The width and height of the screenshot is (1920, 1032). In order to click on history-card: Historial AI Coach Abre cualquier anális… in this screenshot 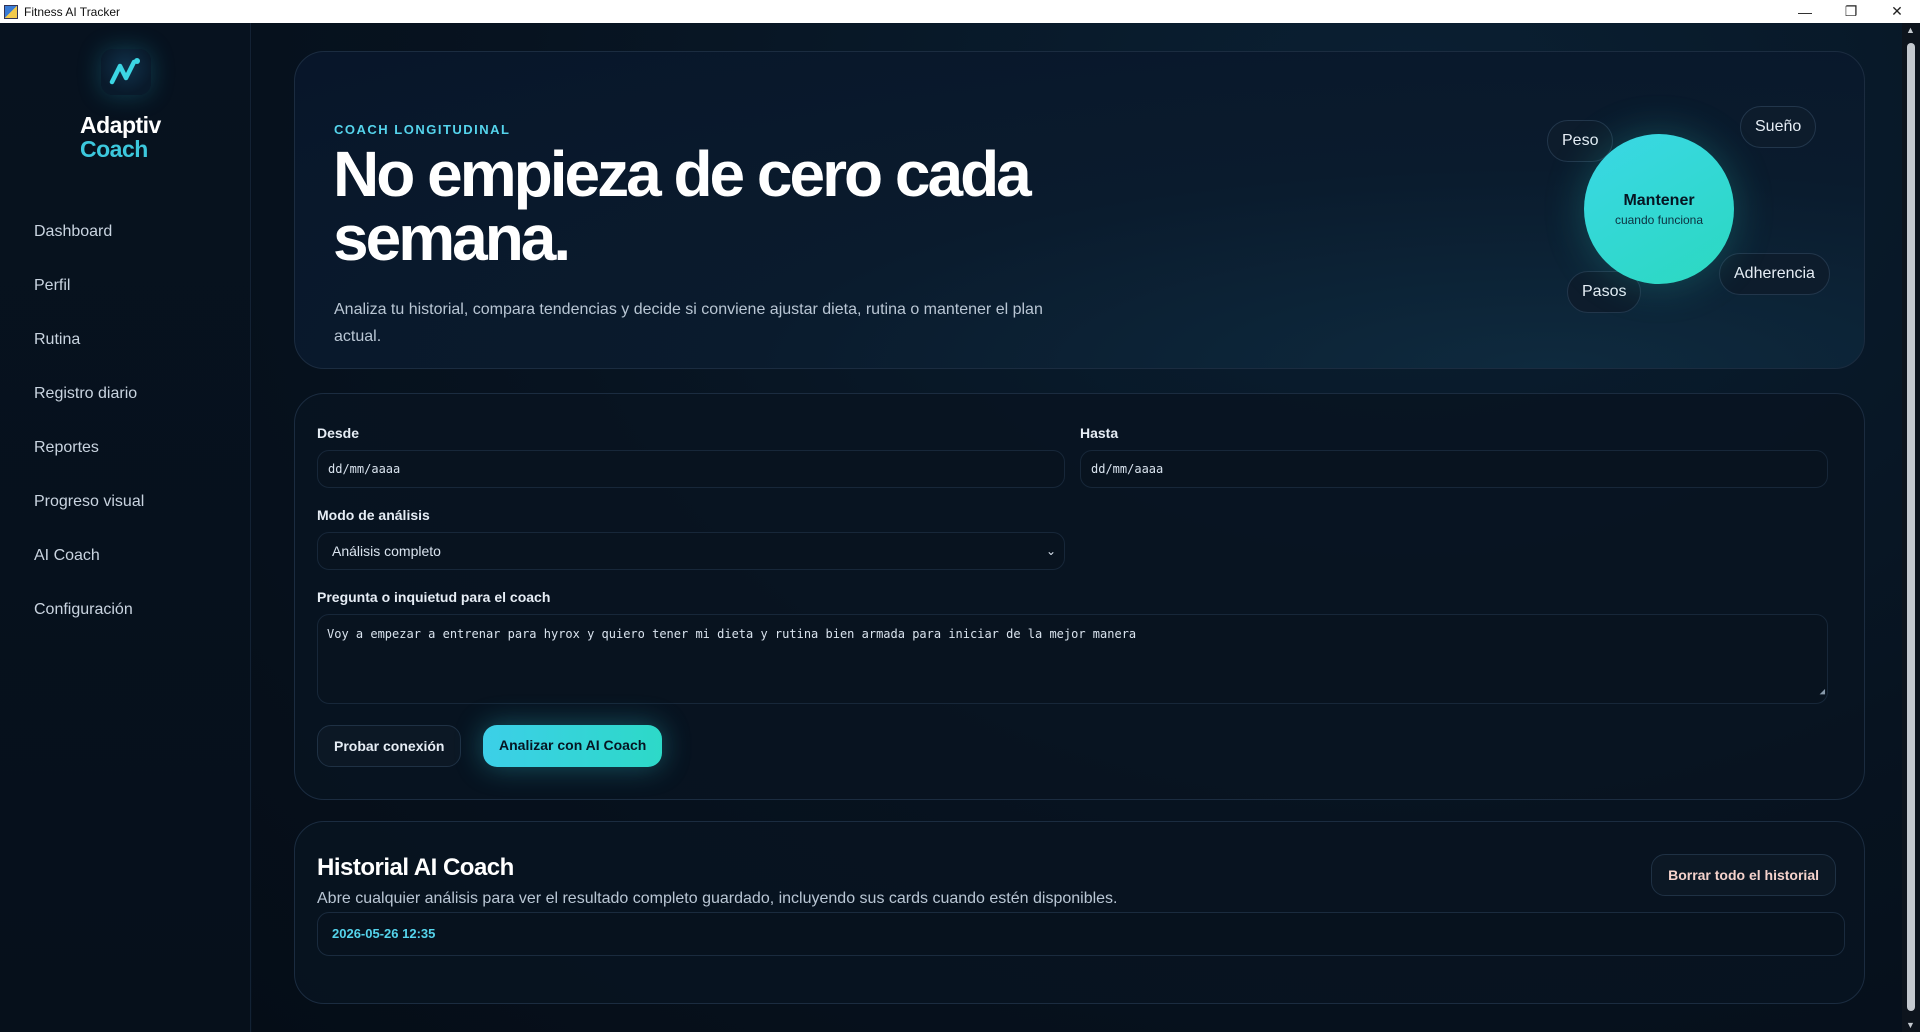, I will do `click(1079, 912)`.